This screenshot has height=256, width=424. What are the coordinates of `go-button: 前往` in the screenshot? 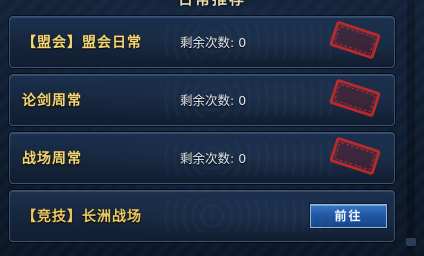 It's located at (348, 216).